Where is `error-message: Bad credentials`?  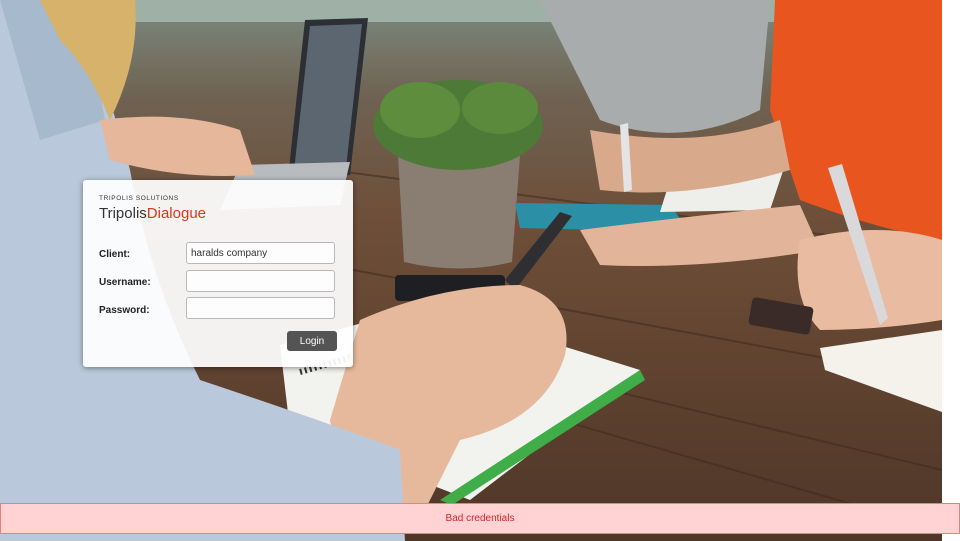
error-message: Bad credentials is located at coordinates (480, 518).